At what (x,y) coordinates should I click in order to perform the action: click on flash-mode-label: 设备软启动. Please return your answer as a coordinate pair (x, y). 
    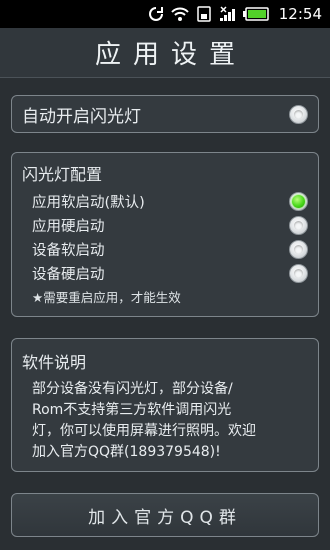
    Looking at the image, I should click on (68, 250).